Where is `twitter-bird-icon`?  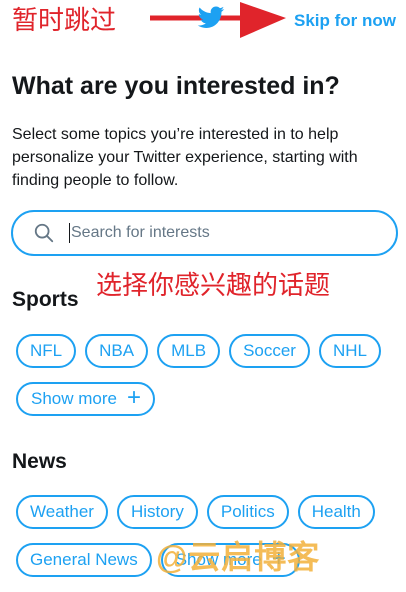
twitter-bird-icon is located at coordinates (211, 17).